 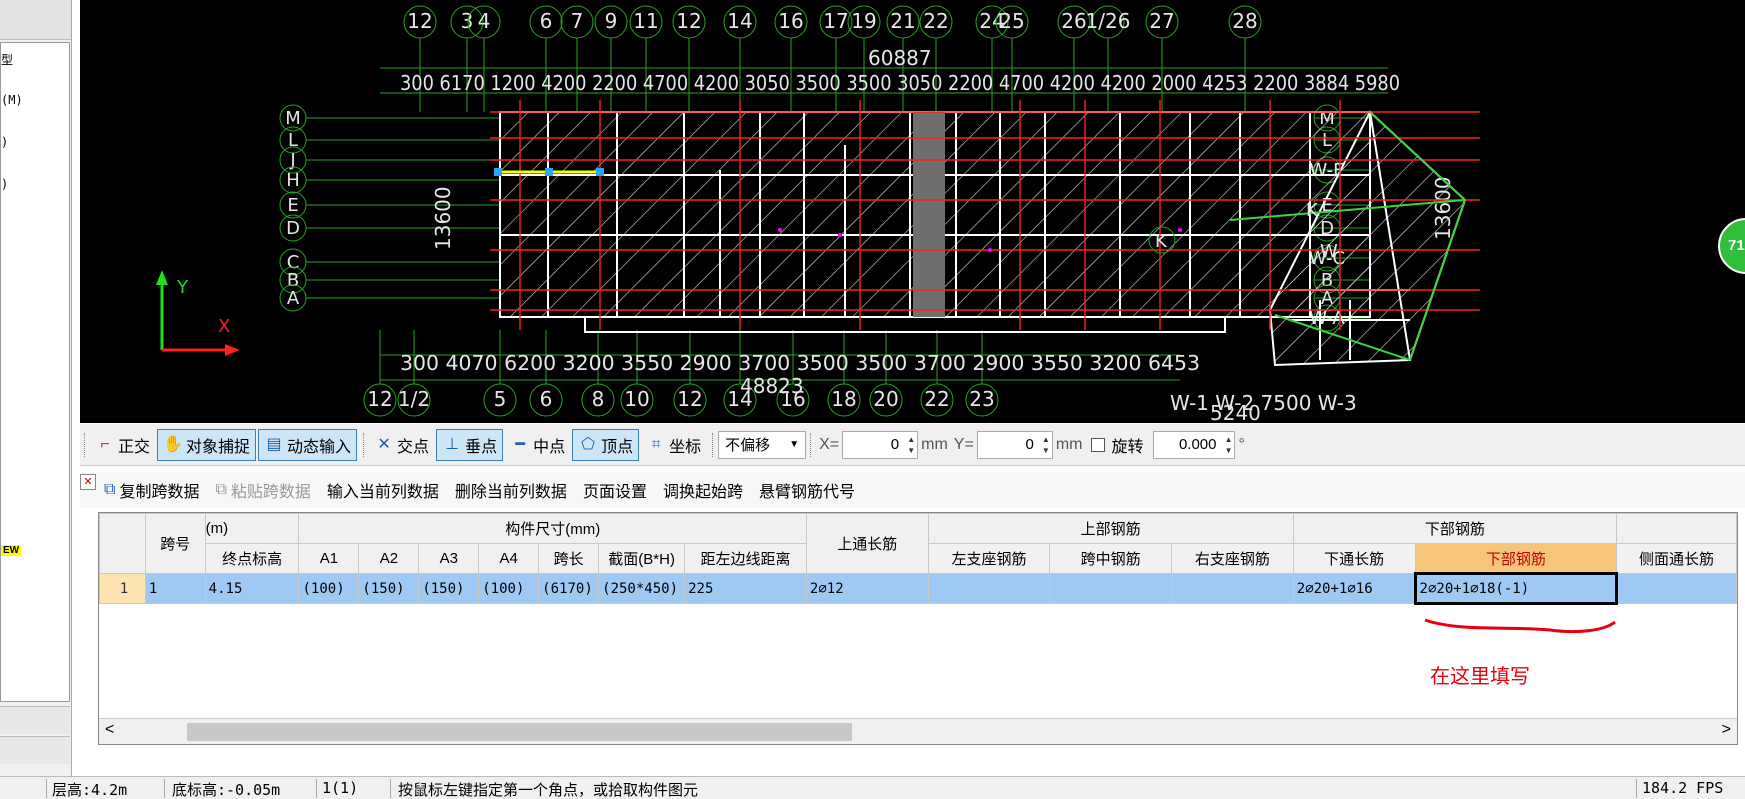 I want to click on coordinate-label: 坐标, so click(x=685, y=447).